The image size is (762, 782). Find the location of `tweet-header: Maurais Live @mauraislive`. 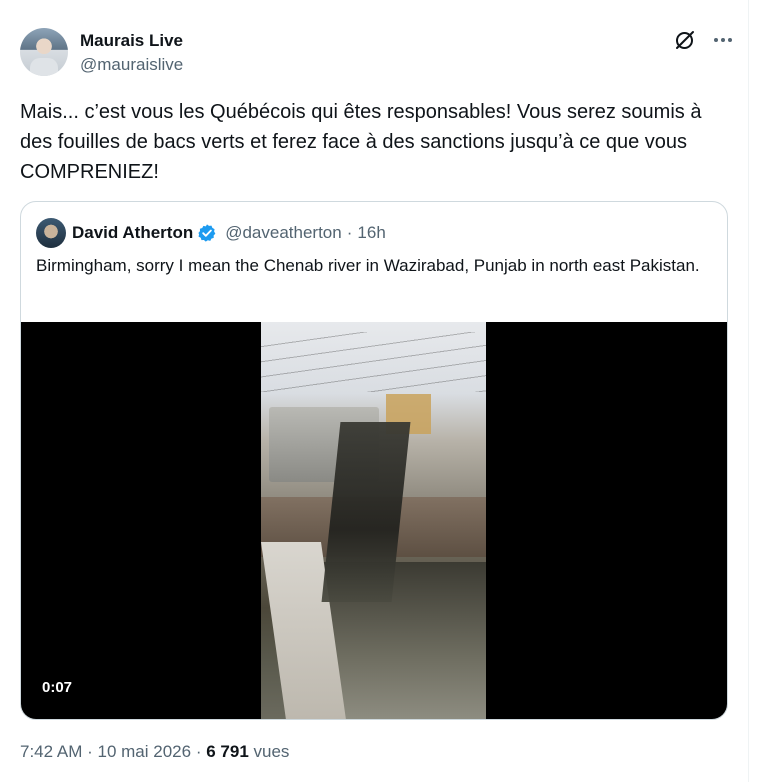

tweet-header: Maurais Live @mauraislive is located at coordinates (377, 53).